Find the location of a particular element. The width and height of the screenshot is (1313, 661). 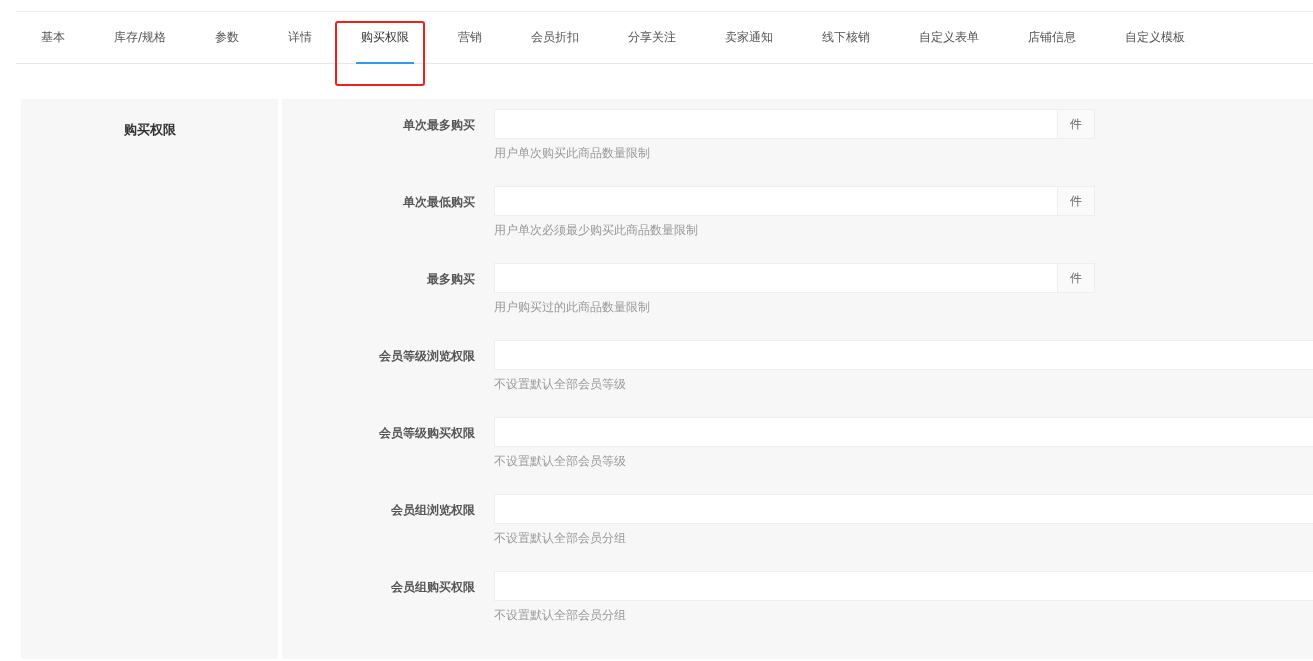

tab: 会员折扣 is located at coordinates (555, 37).